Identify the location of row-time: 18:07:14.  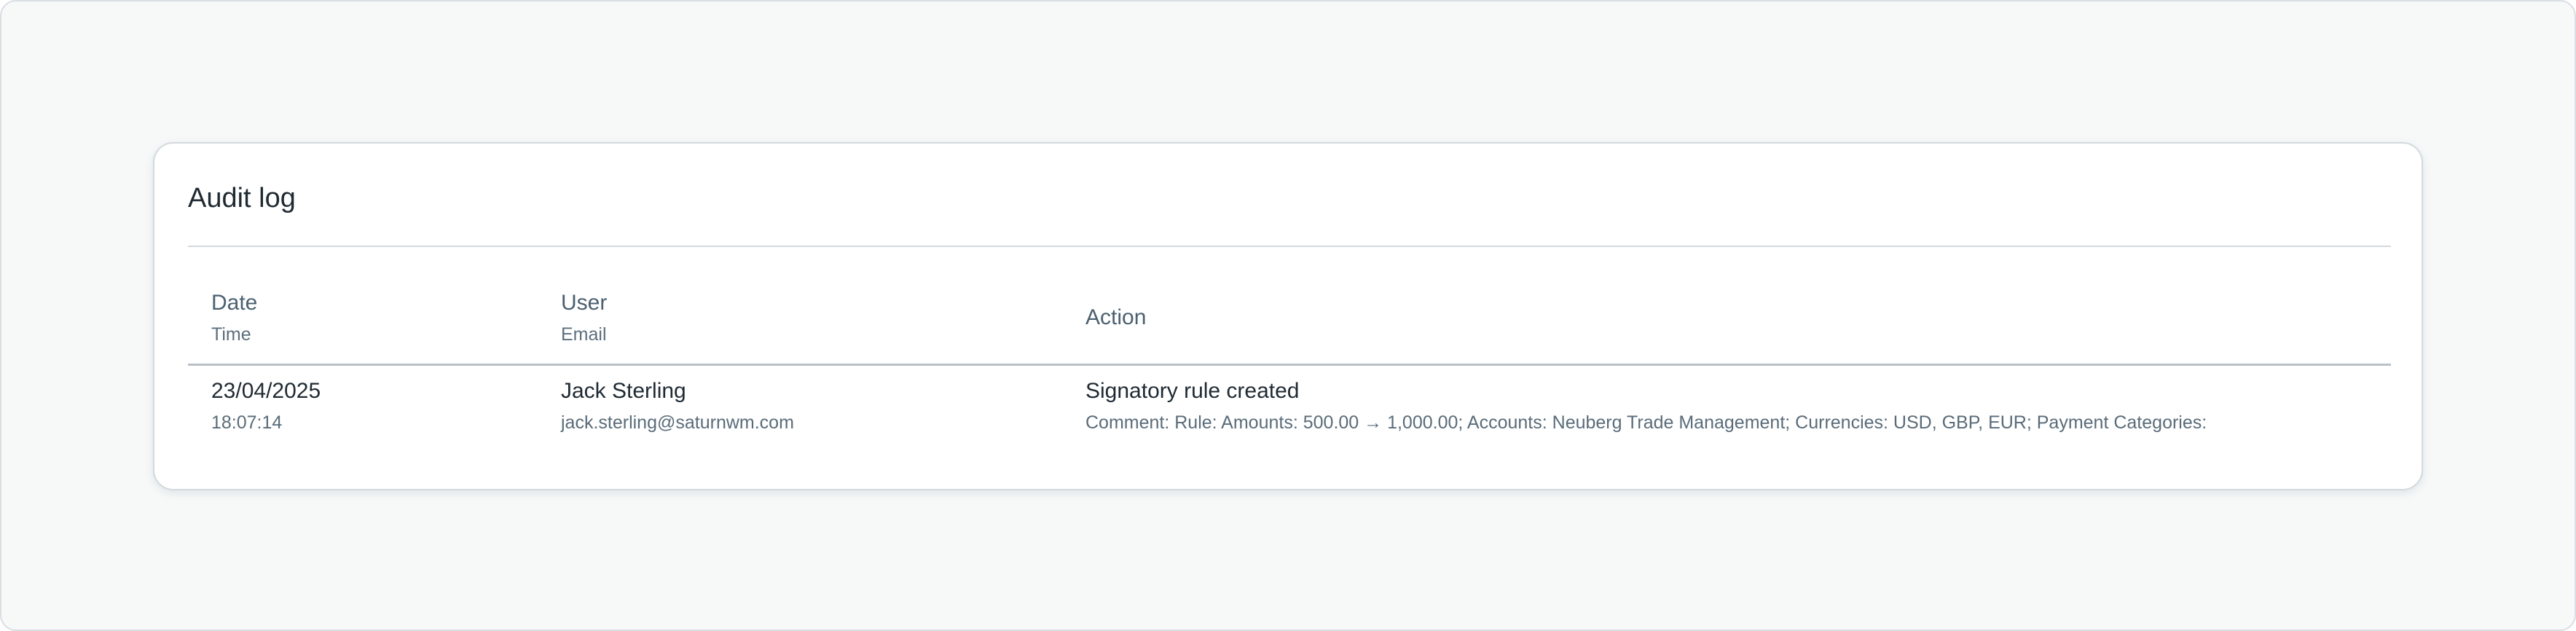
(247, 422).